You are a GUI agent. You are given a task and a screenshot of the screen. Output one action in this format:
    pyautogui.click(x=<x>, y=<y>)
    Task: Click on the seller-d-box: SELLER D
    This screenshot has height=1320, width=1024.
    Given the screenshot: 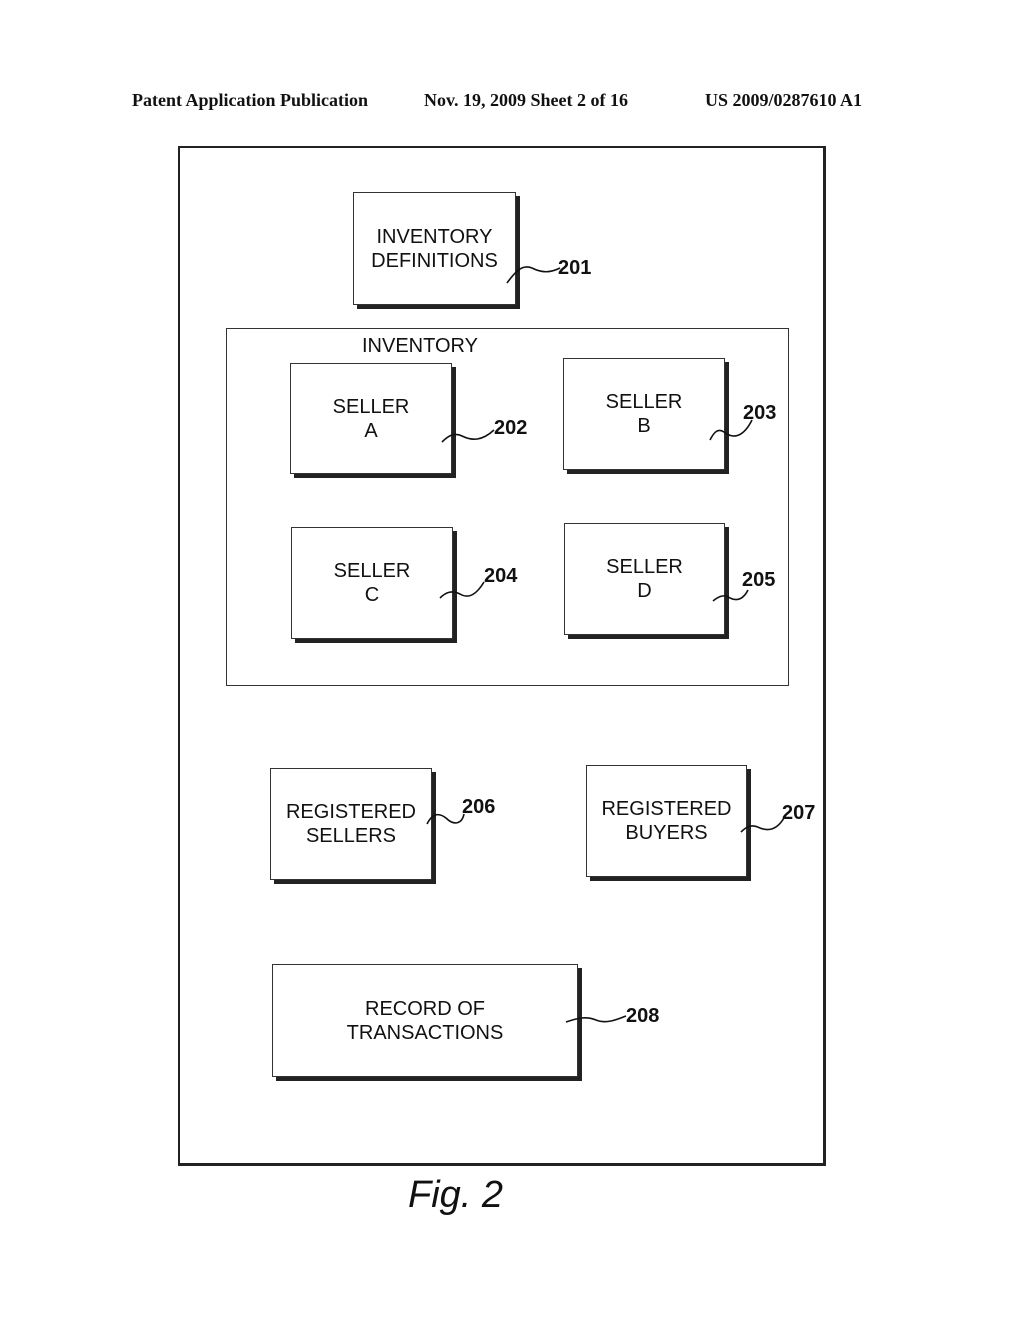 What is the action you would take?
    pyautogui.click(x=644, y=579)
    